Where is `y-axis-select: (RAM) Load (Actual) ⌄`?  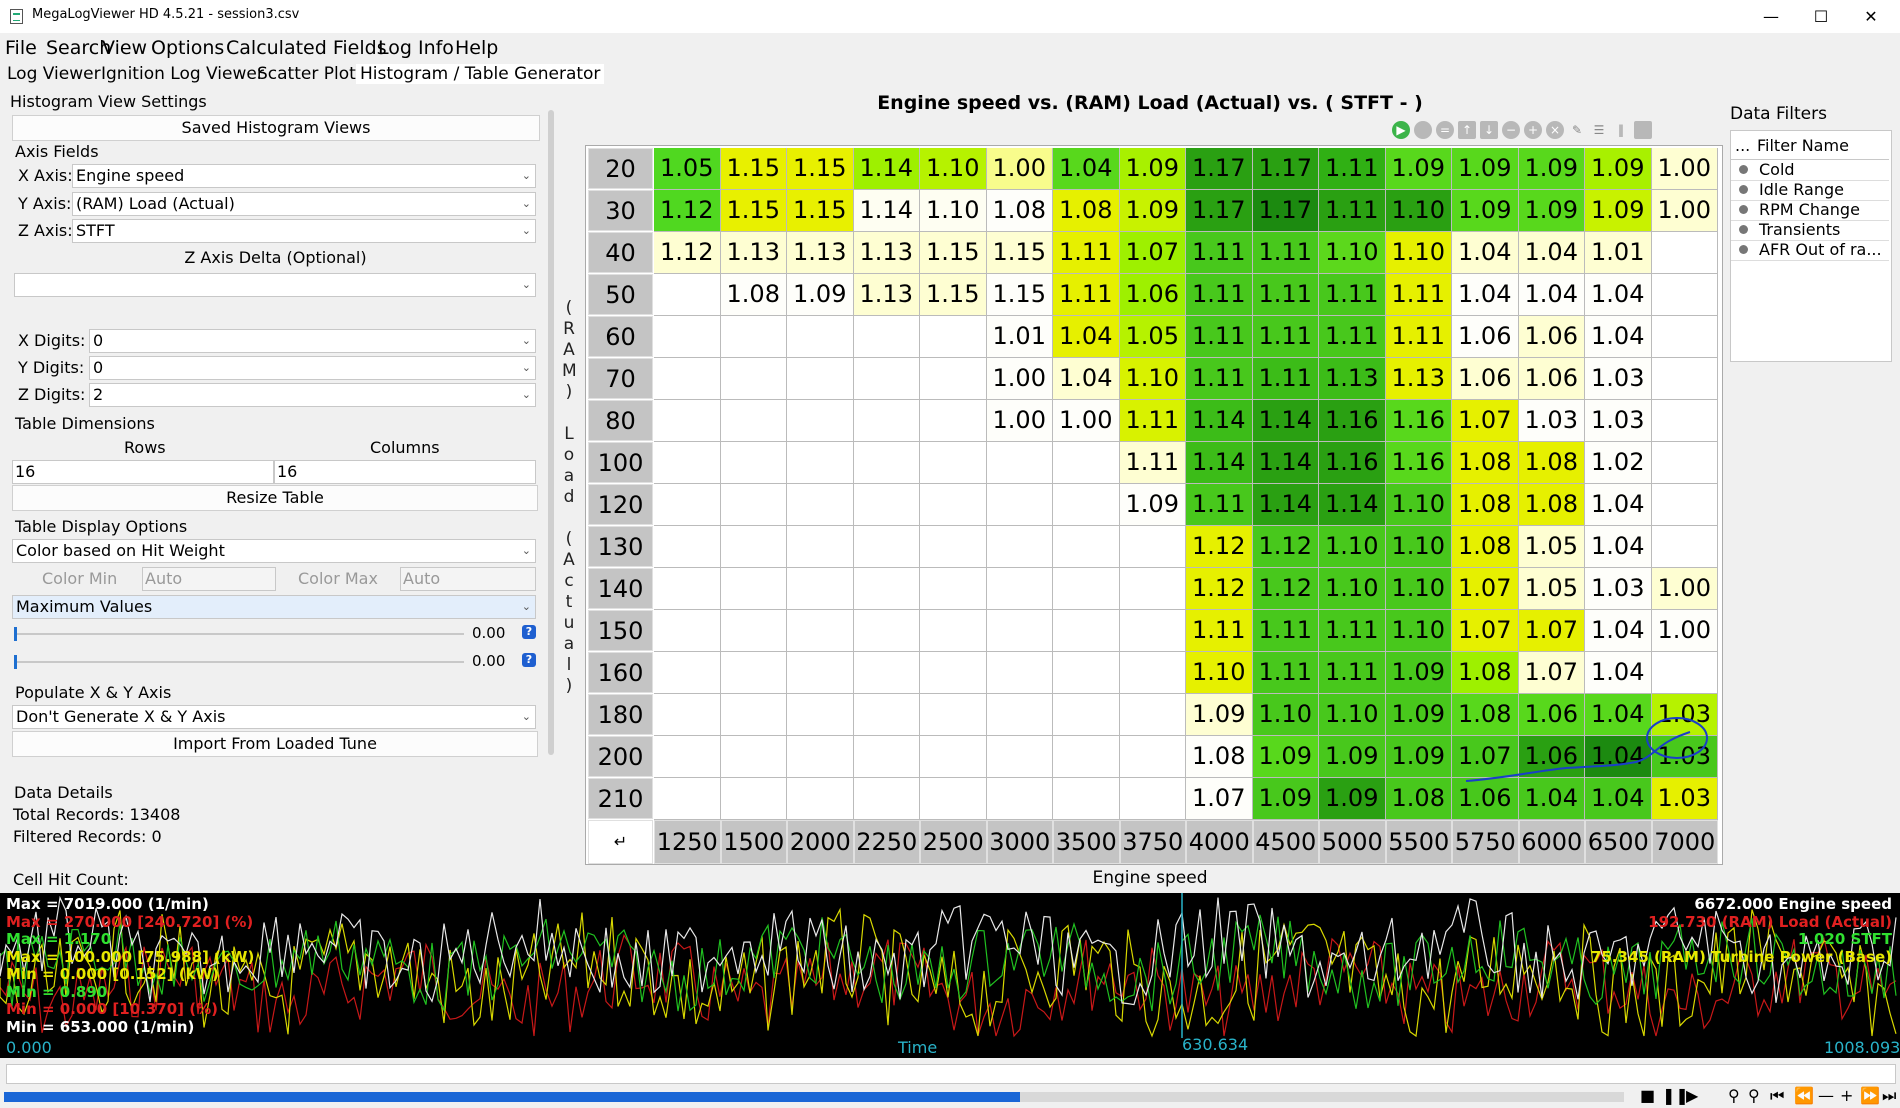
y-axis-select: (RAM) Load (Actual) ⌄ is located at coordinates (304, 204).